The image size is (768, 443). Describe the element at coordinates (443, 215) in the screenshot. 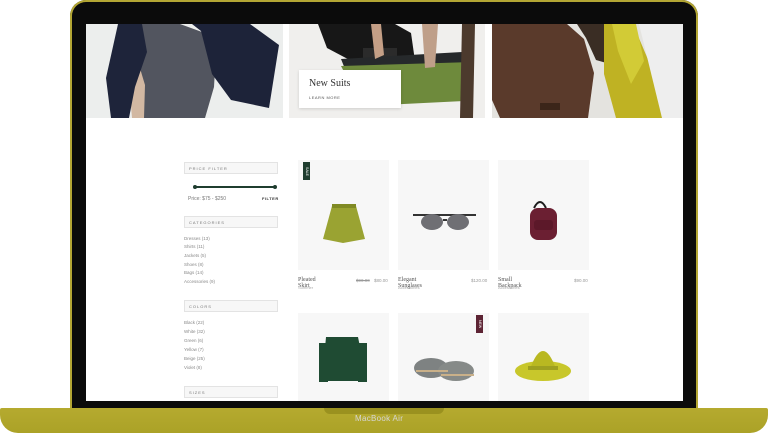

I see `product-card-sunglasses` at that location.